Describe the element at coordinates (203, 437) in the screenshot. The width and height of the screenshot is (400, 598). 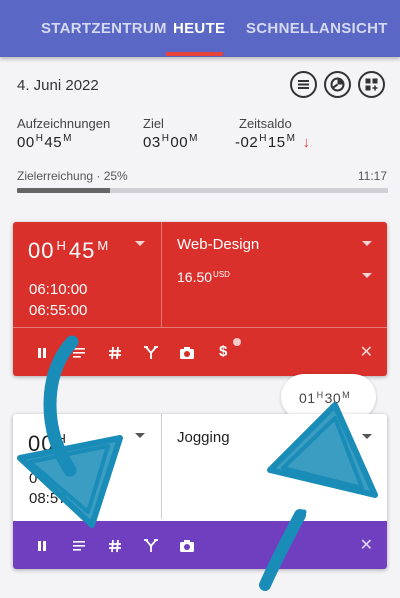
I see `project-name: Jogging` at that location.